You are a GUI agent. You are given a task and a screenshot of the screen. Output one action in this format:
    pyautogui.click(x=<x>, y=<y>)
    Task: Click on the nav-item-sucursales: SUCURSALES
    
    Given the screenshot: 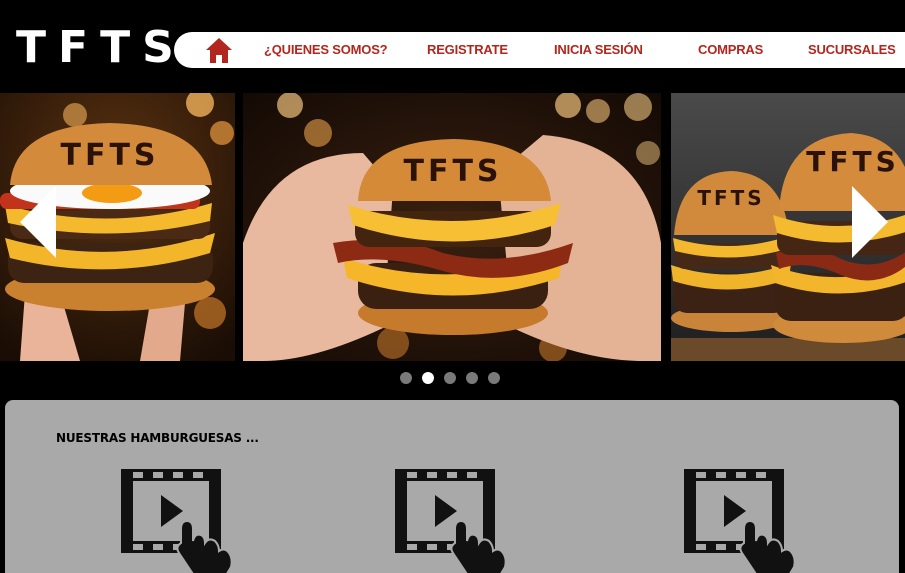 What is the action you would take?
    pyautogui.click(x=852, y=50)
    